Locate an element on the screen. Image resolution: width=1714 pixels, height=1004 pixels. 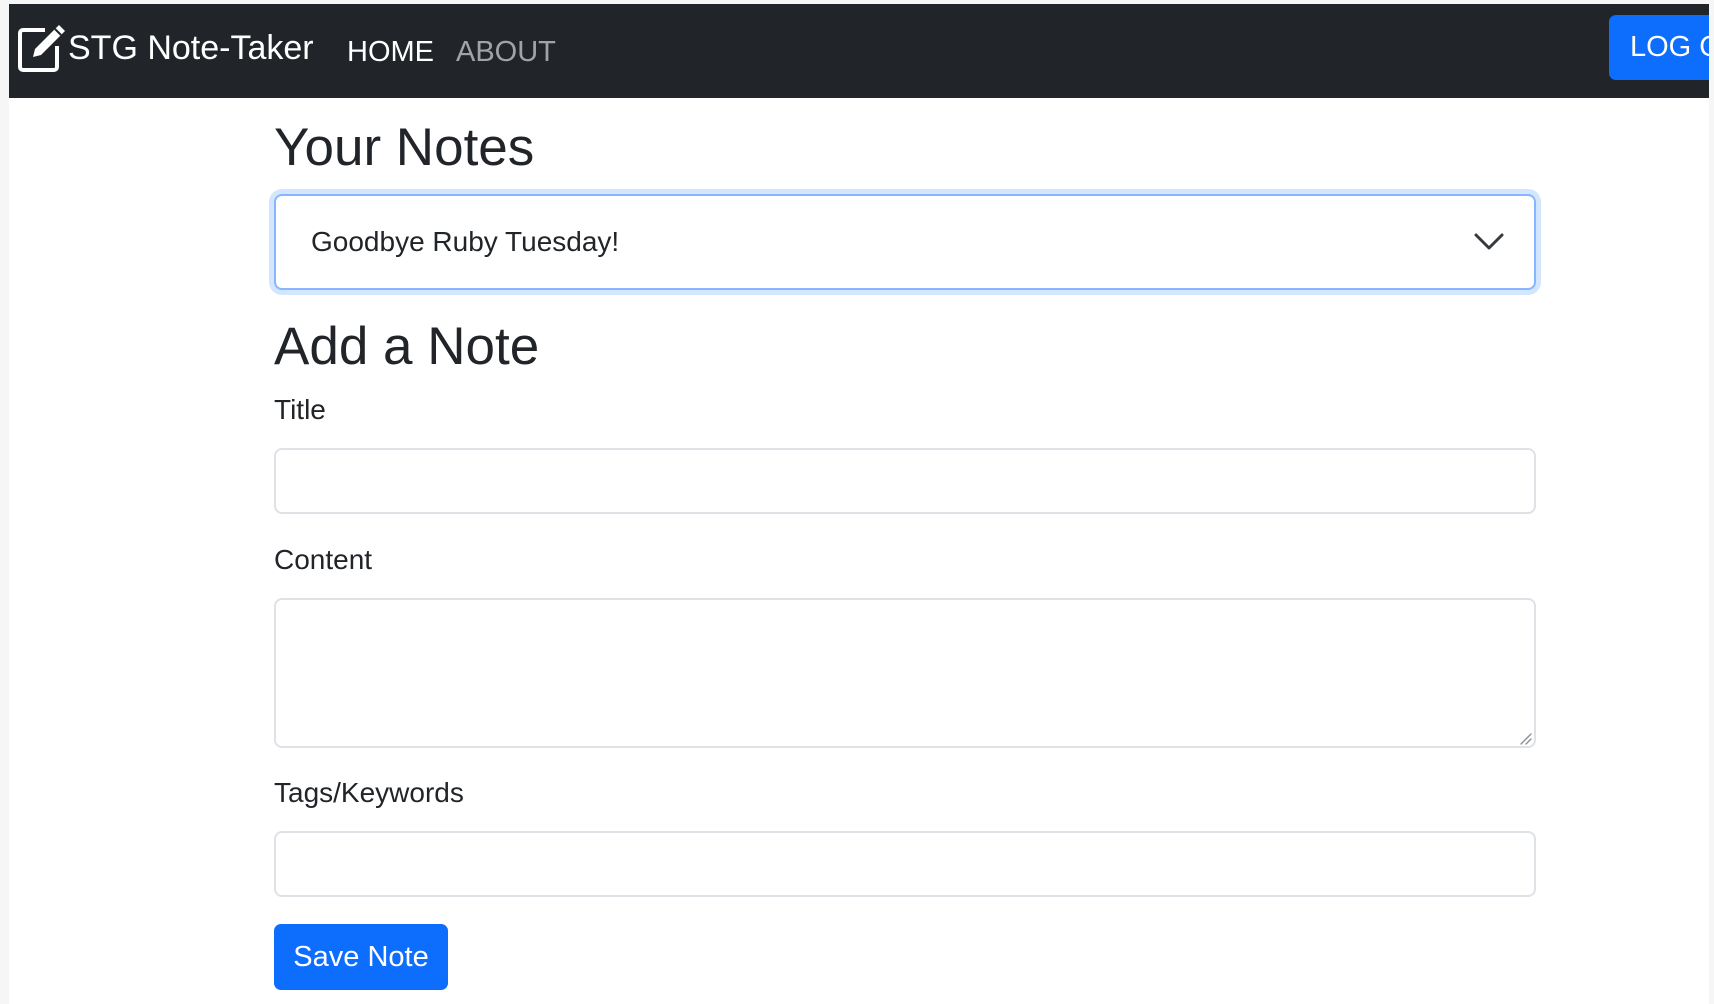
logout-button: LOG OUT is located at coordinates (1659, 47).